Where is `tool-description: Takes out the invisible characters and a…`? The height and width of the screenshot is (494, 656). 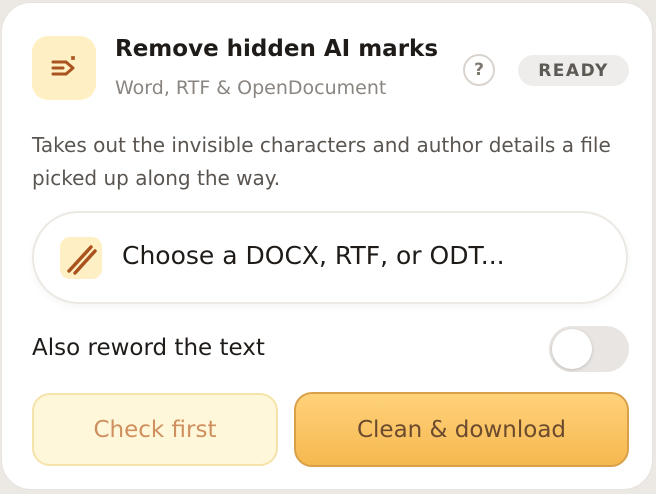
tool-description: Takes out the invisible characters and a… is located at coordinates (321, 161).